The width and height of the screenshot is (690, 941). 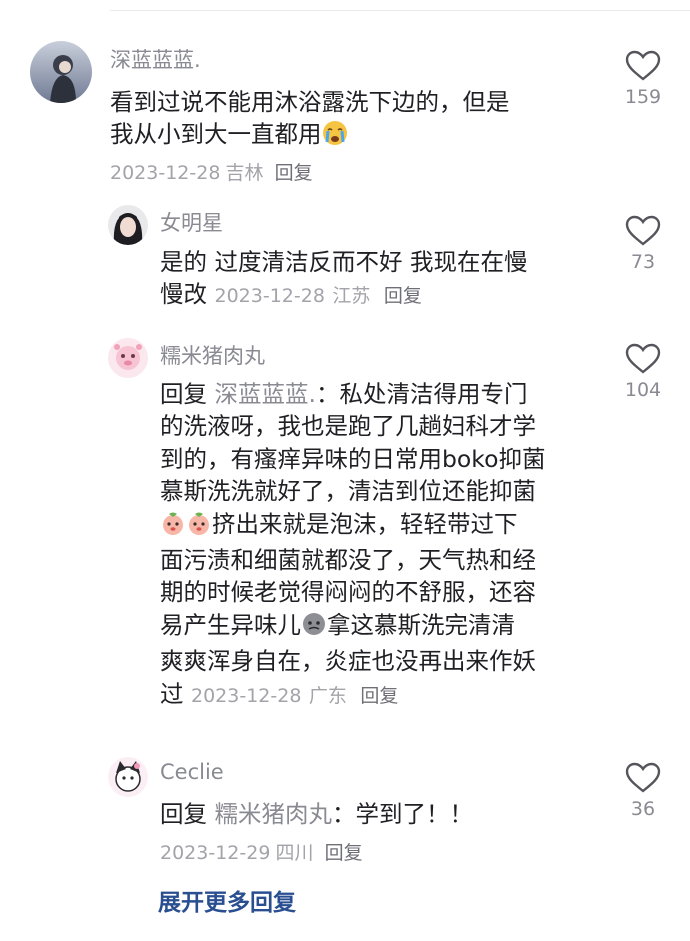 I want to click on like-count: 73, so click(x=643, y=262).